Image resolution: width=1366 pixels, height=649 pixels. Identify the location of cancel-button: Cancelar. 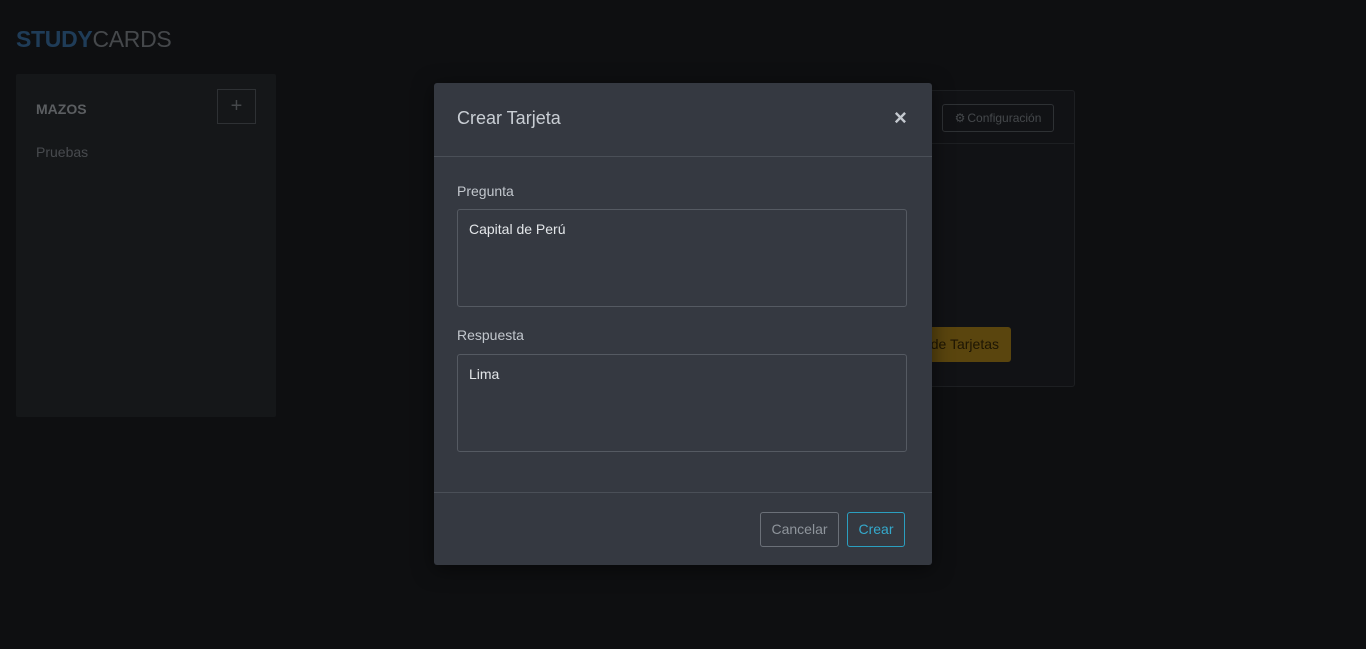
(799, 529).